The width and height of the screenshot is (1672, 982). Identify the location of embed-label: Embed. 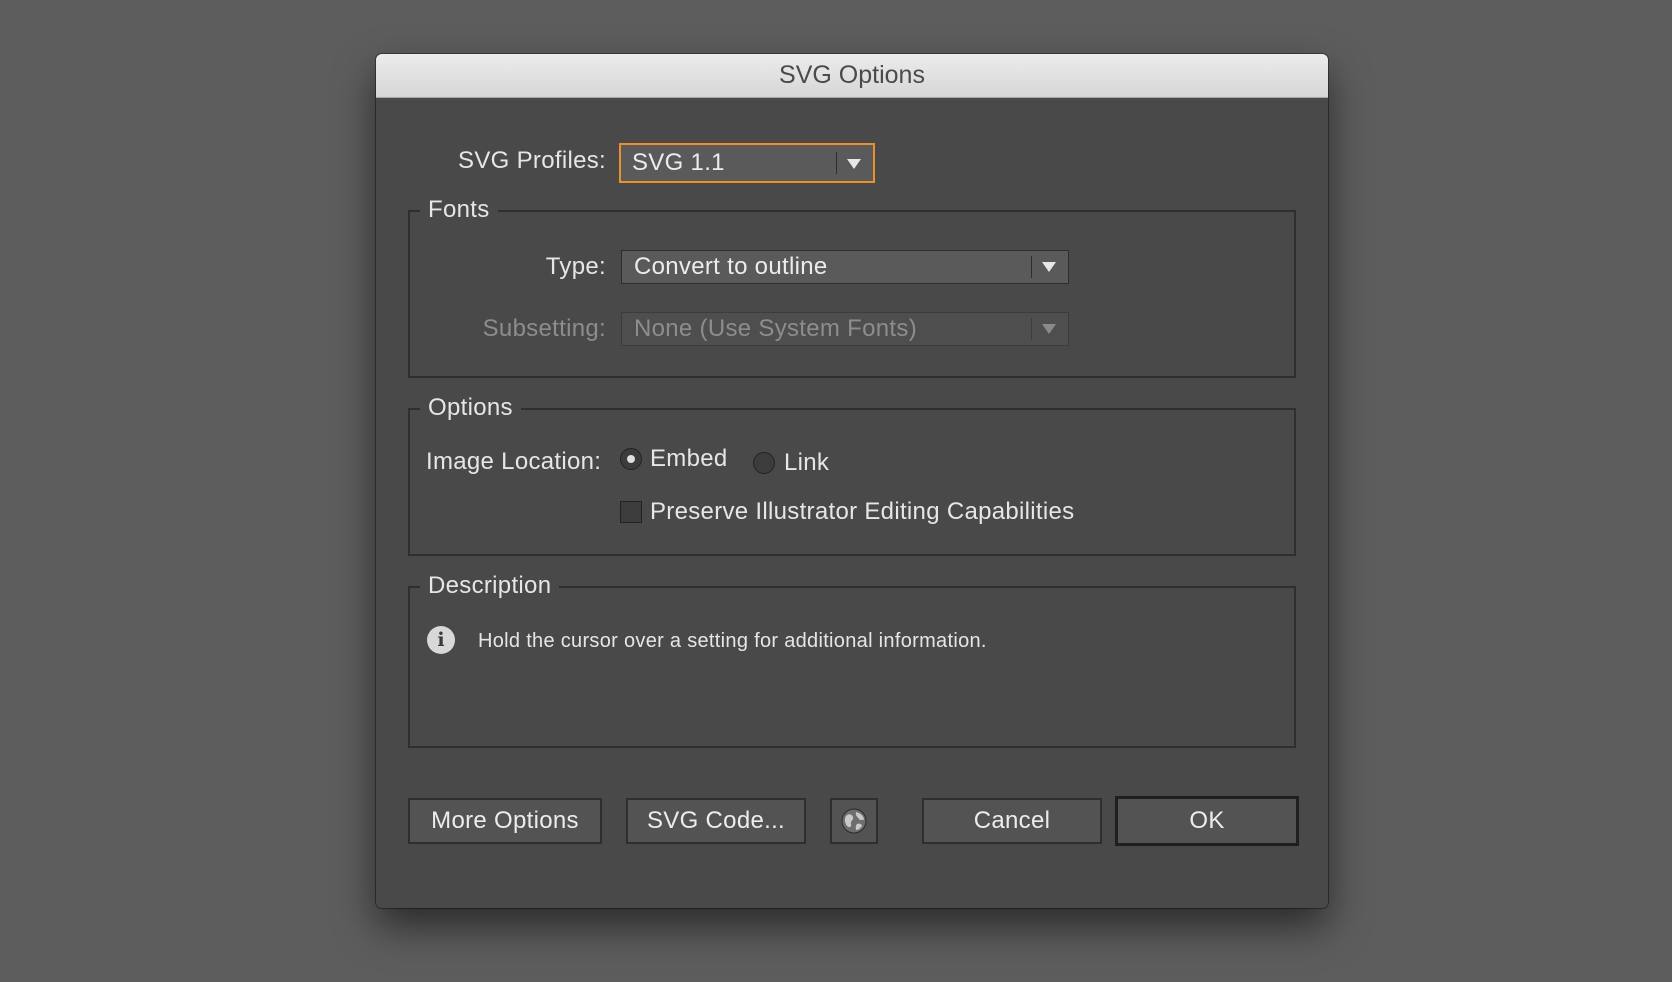
(689, 459).